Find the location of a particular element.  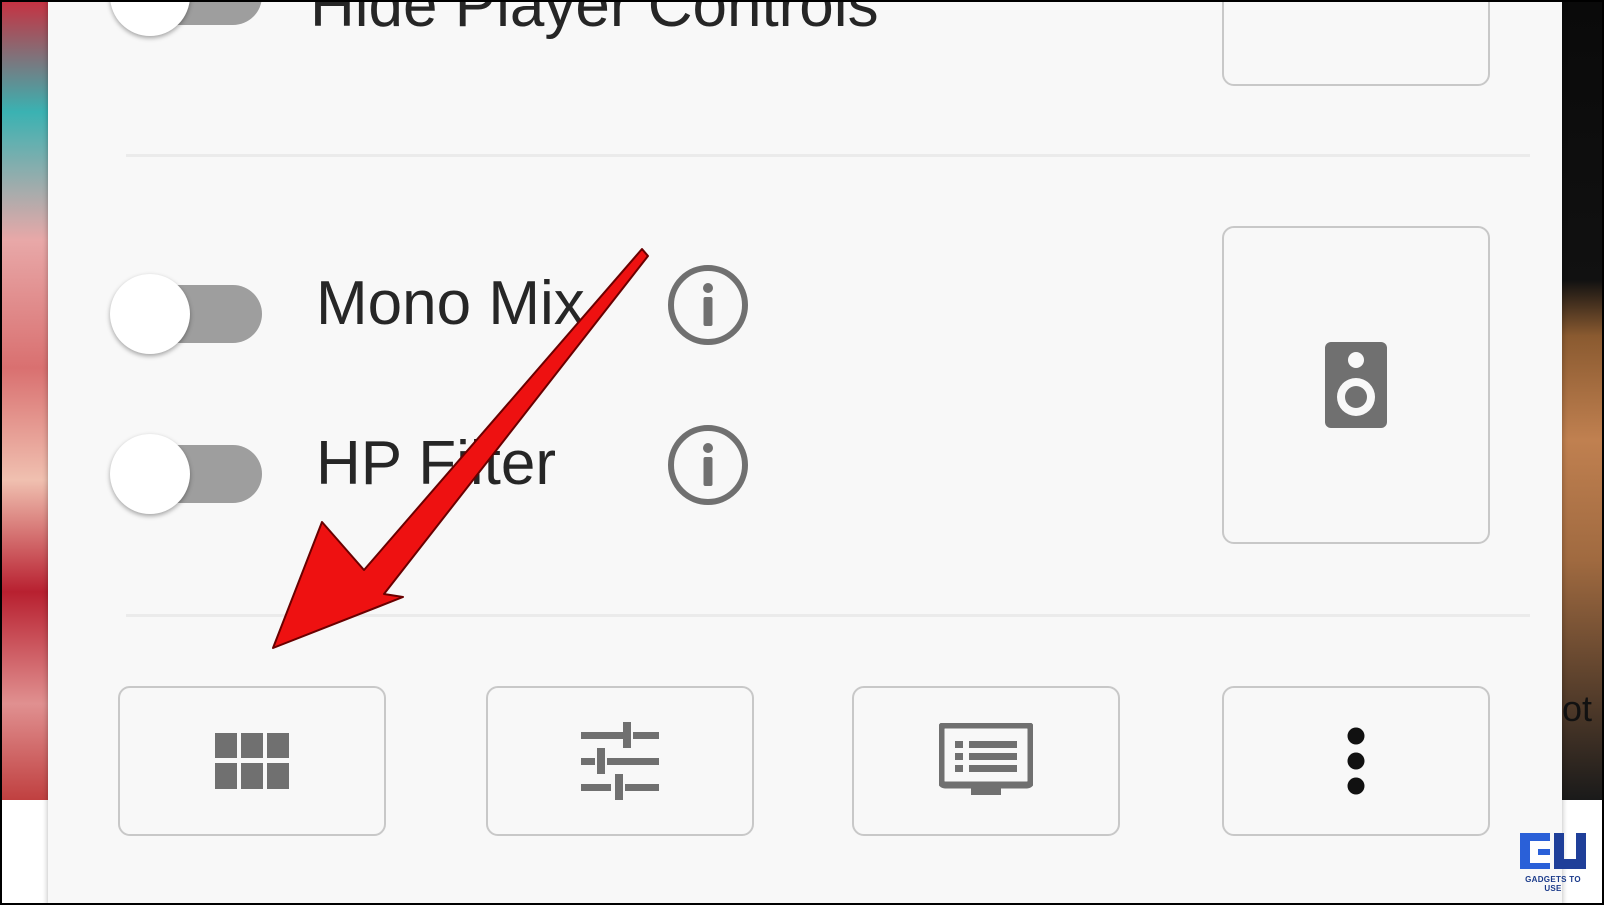

display-list-icon is located at coordinates (986, 759).